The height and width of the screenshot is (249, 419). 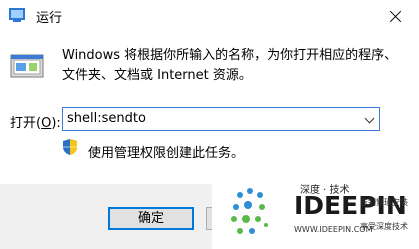 What do you see at coordinates (207, 119) in the screenshot?
I see `command-input` at bounding box center [207, 119].